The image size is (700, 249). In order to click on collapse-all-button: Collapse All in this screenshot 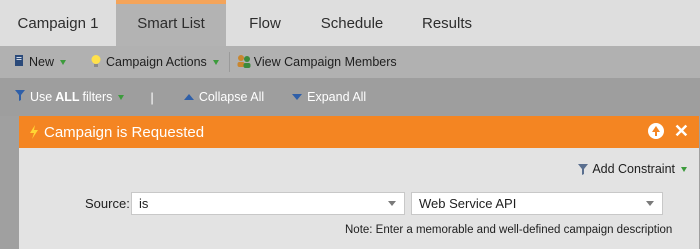, I will do `click(224, 97)`.